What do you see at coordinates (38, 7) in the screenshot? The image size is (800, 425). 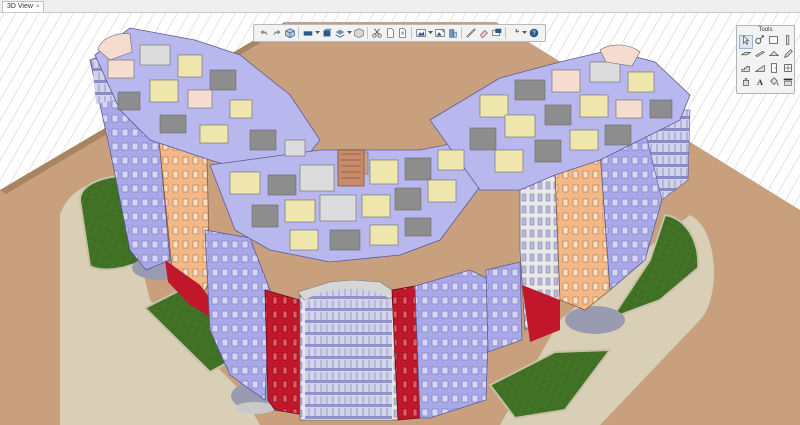 I see `tab-close-icon: ×` at bounding box center [38, 7].